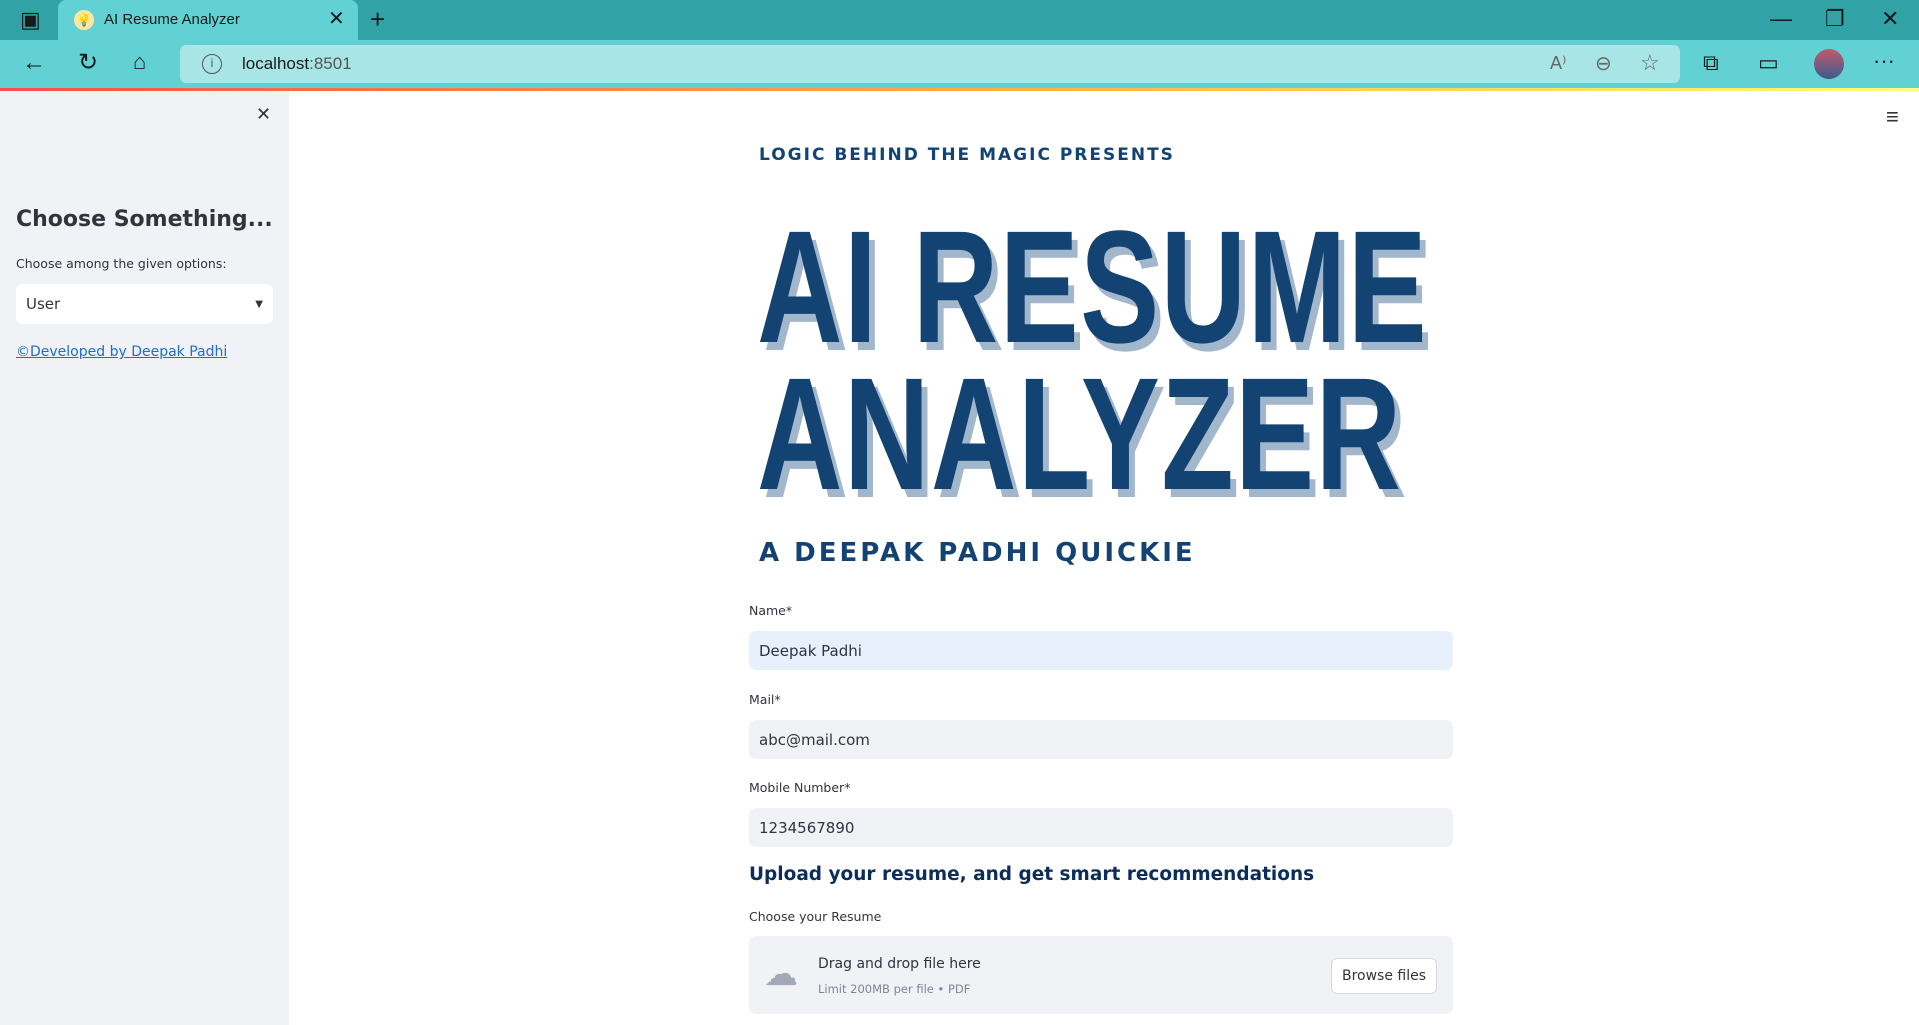 This screenshot has width=1919, height=1025. I want to click on url-port: :8501, so click(330, 63).